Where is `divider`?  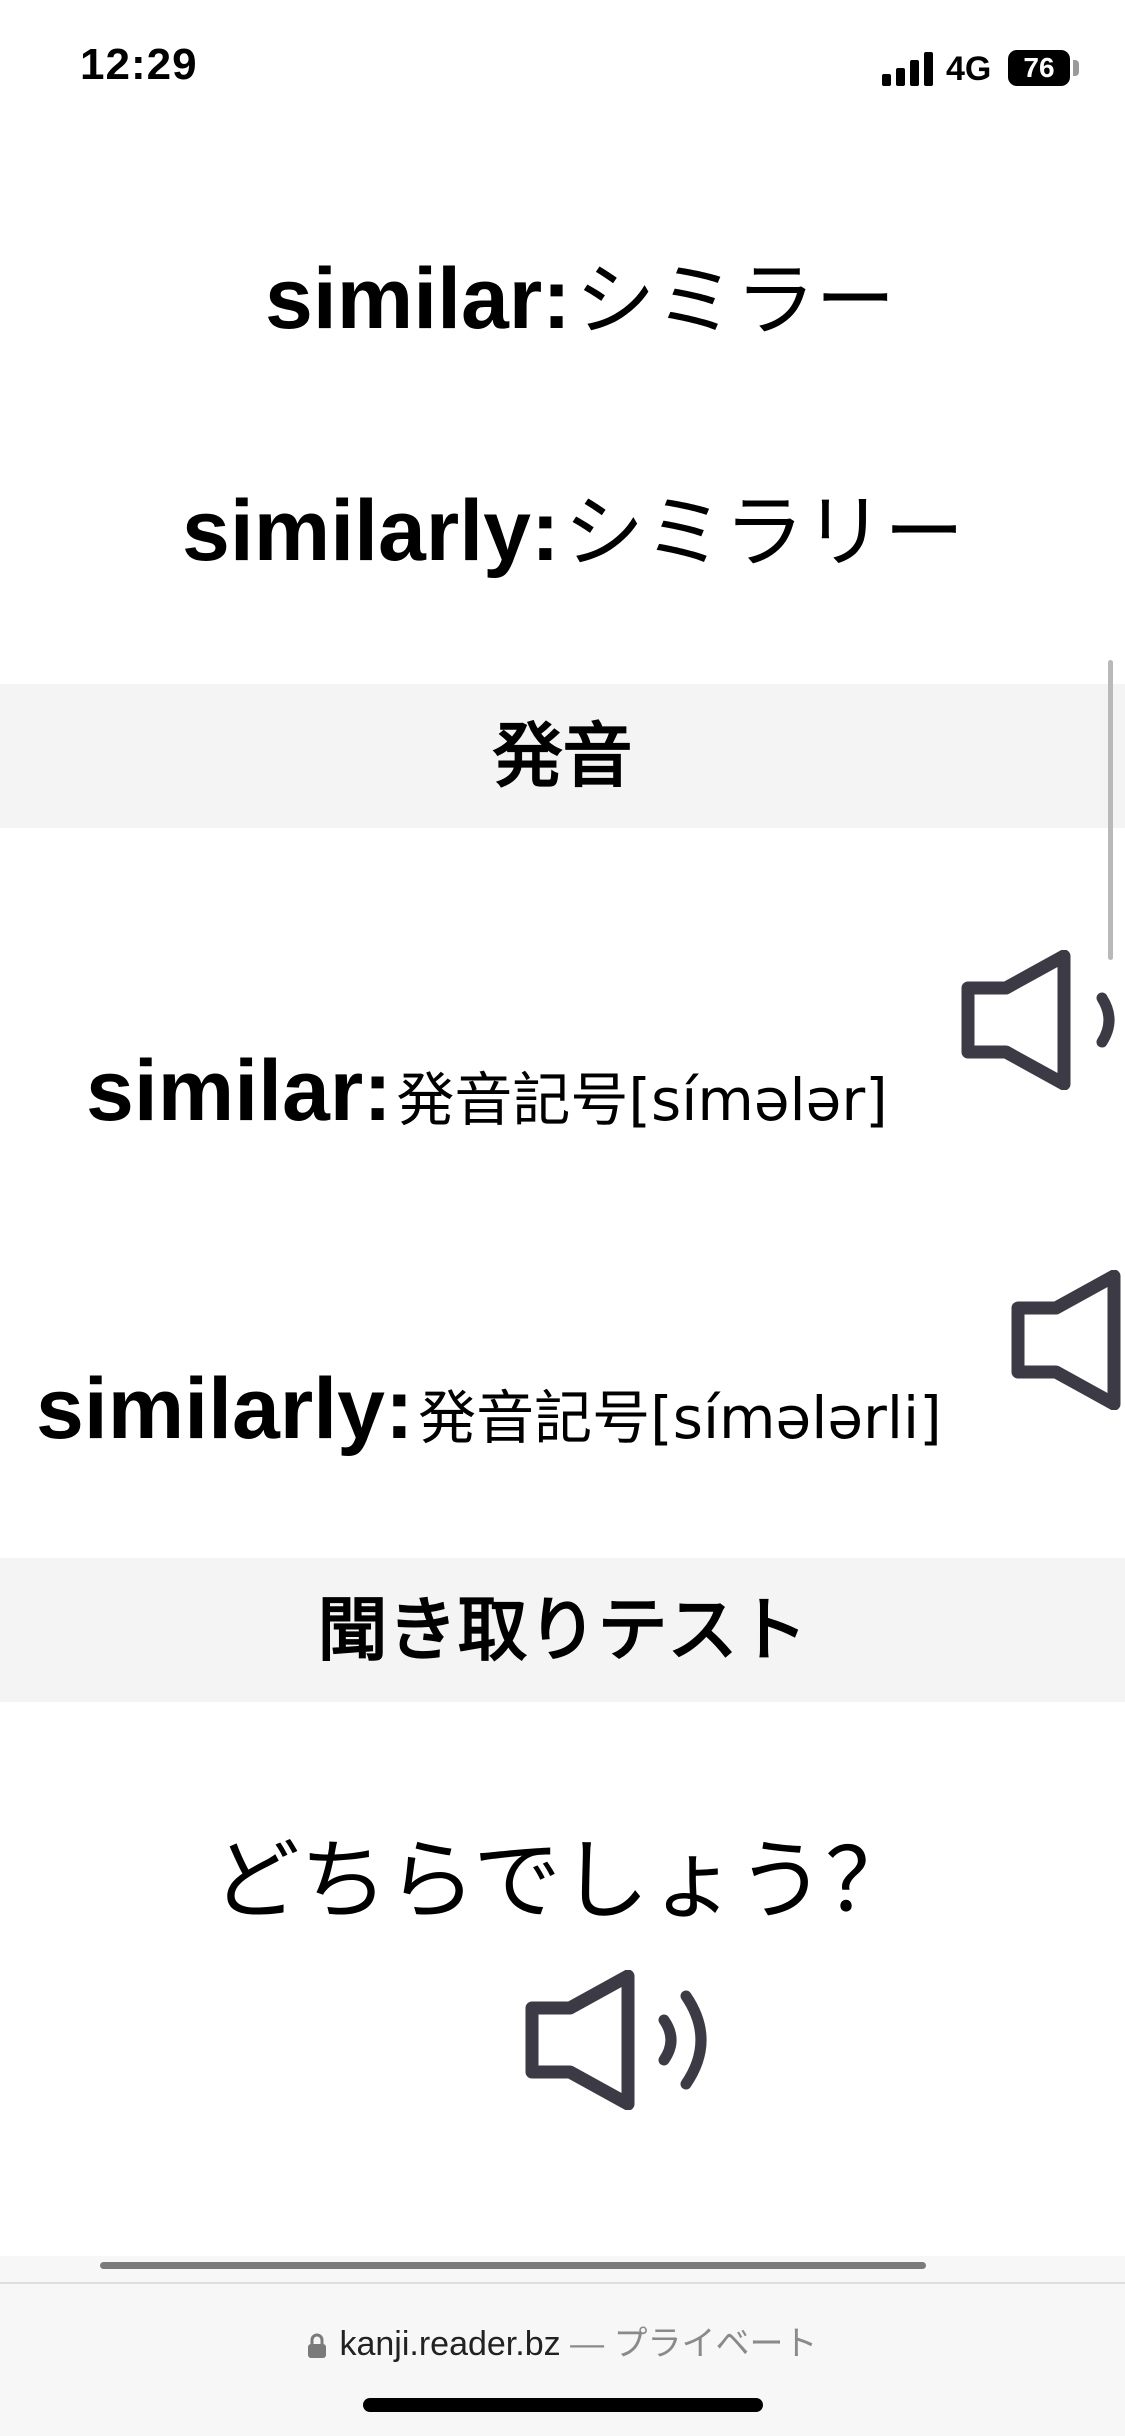
divider is located at coordinates (562, 2283).